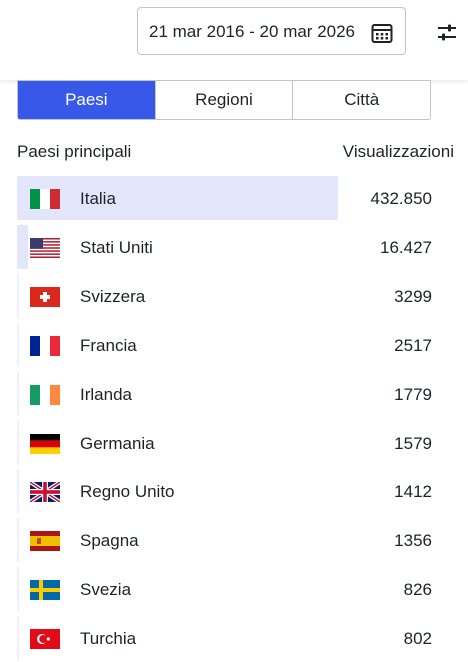  What do you see at coordinates (232, 295) in the screenshot?
I see `country-row: Svizzera 3299` at bounding box center [232, 295].